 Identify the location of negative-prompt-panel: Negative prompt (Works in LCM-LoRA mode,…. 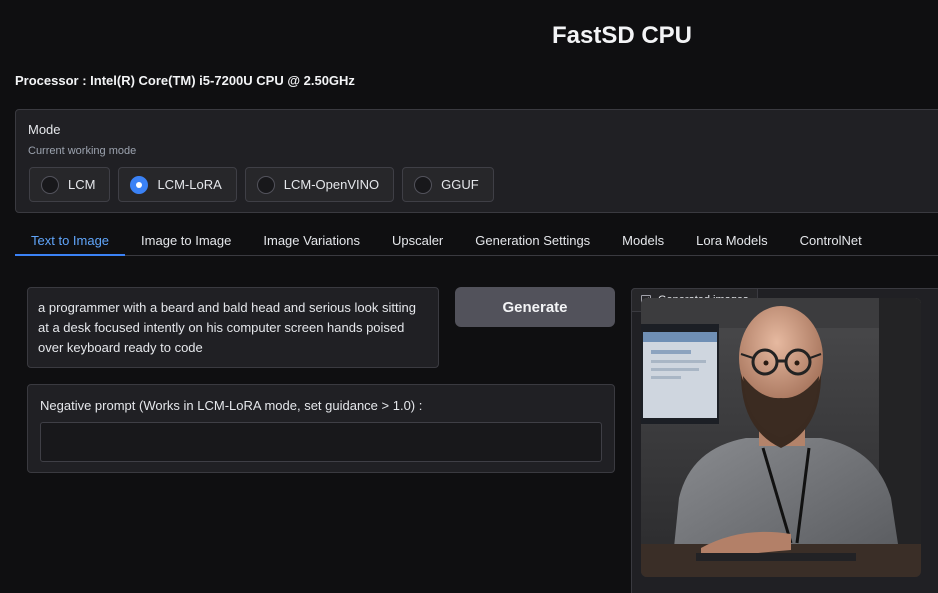
(321, 428).